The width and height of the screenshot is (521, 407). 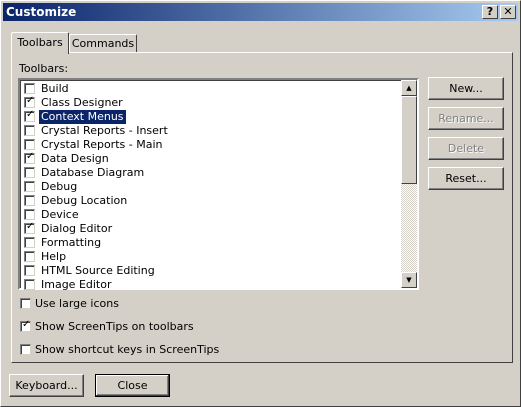 I want to click on toolbar-list-item: HTML Source Editing, so click(x=212, y=271).